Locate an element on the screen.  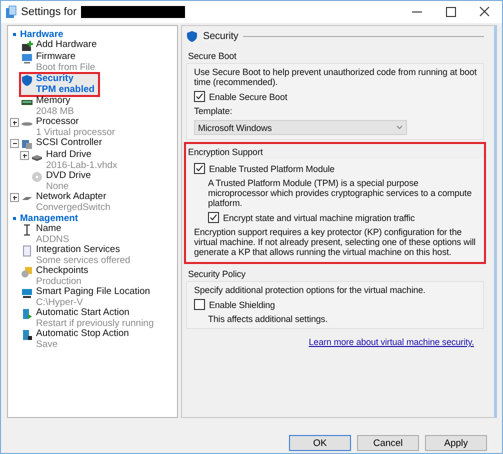
group-title: Encryption Support is located at coordinates (226, 152).